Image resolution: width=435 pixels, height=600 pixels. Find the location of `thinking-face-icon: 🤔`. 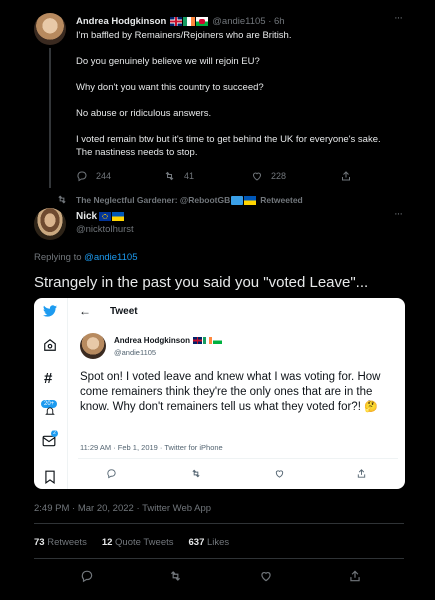

thinking-face-icon: 🤔 is located at coordinates (371, 407).